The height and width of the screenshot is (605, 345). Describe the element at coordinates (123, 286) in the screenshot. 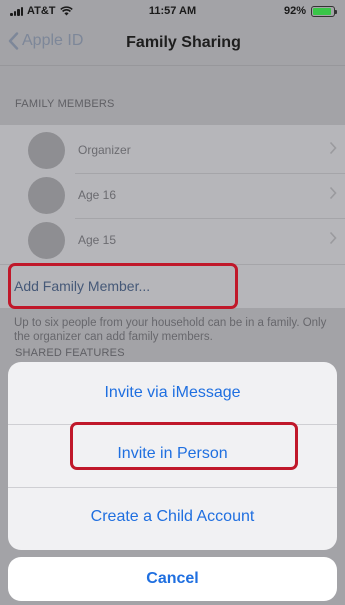

I see `add-member-highlight` at that location.